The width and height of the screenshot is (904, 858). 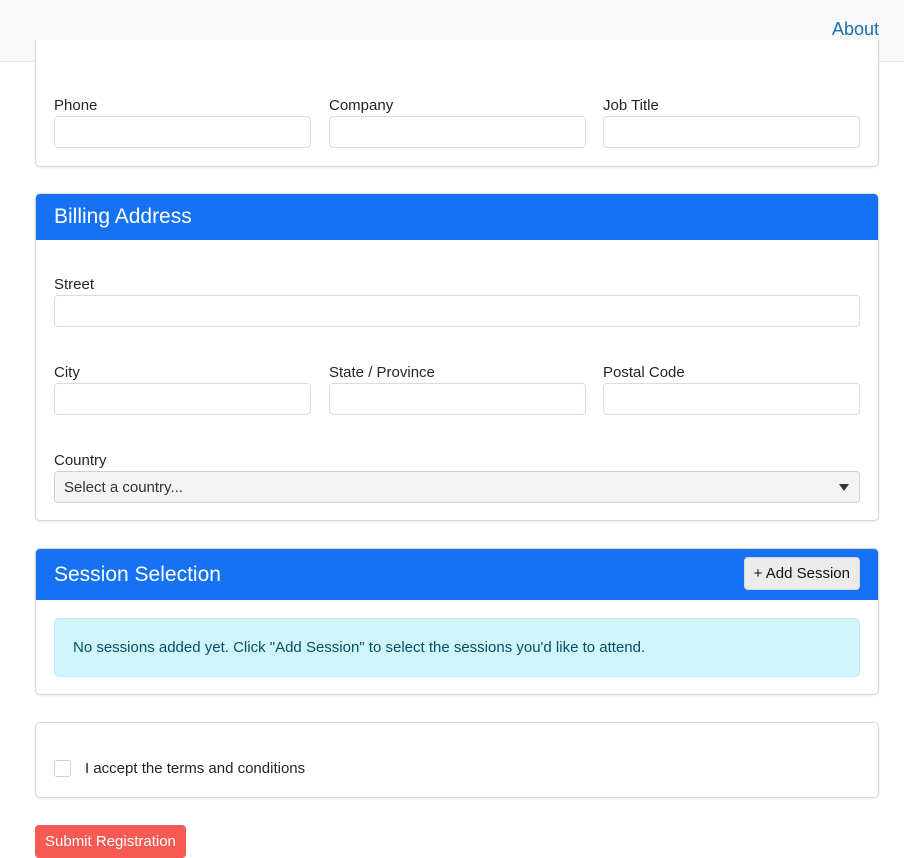 I want to click on job-title-label: Job Title, so click(x=631, y=105).